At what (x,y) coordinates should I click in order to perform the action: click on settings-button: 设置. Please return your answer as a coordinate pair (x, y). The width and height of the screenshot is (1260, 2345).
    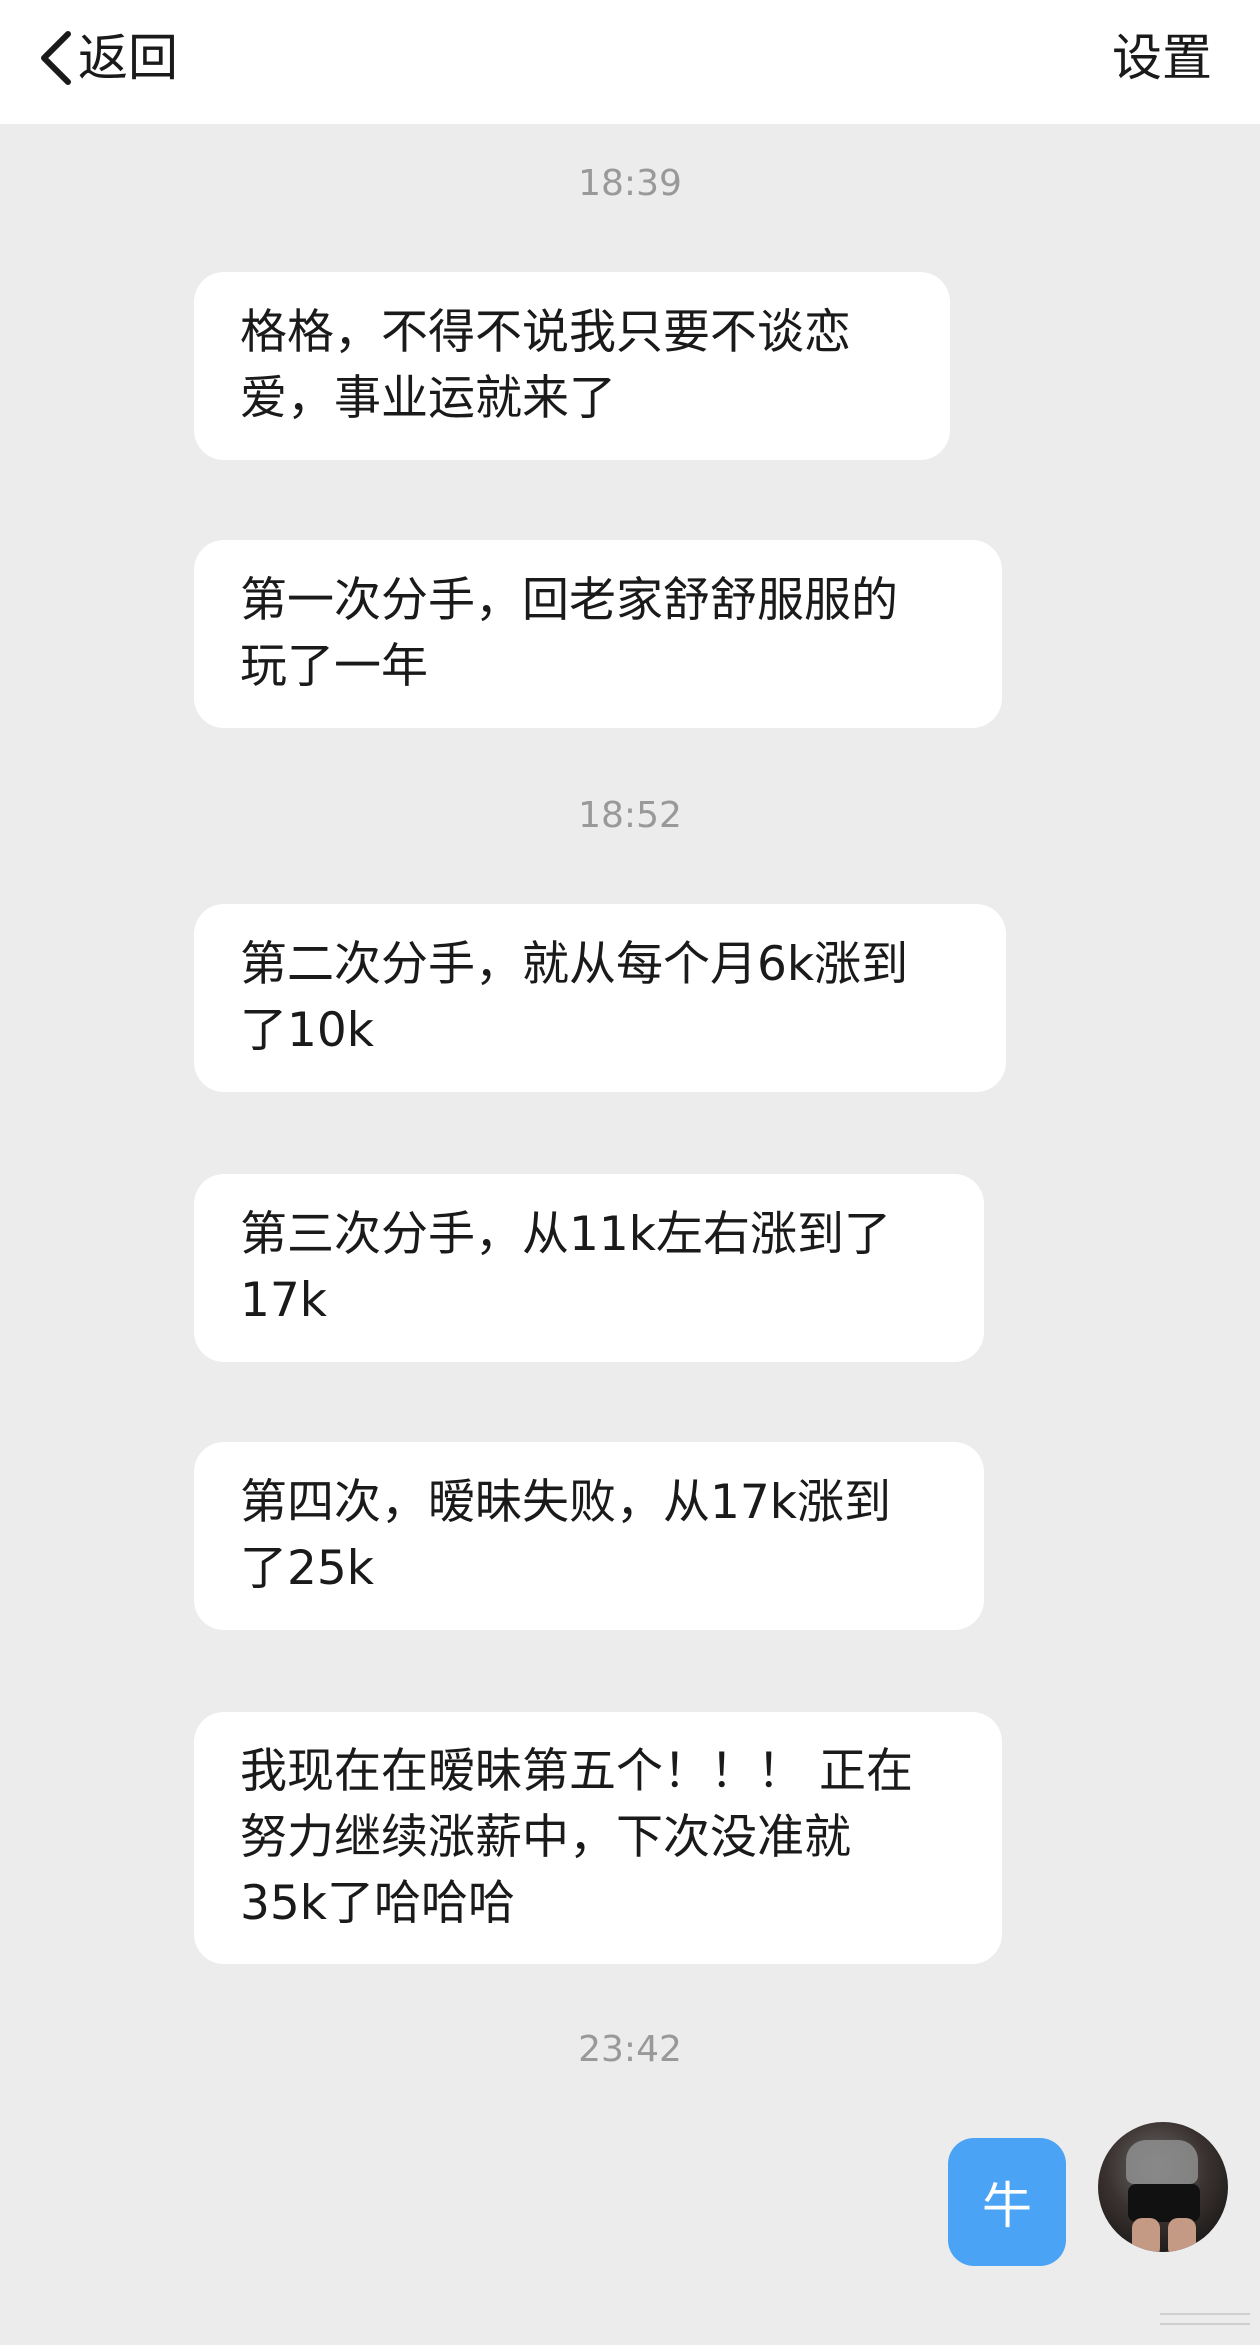
    Looking at the image, I should click on (1162, 58).